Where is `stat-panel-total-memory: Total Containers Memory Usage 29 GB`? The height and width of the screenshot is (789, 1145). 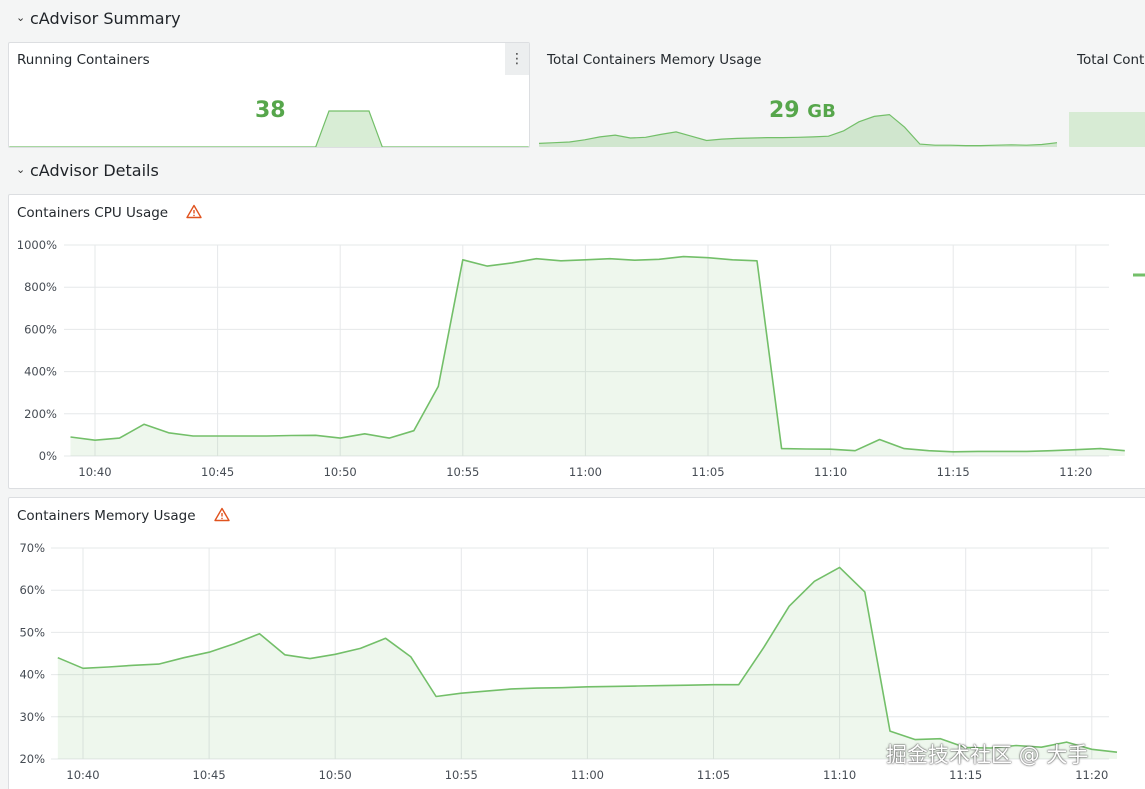 stat-panel-total-memory: Total Containers Memory Usage 29 GB is located at coordinates (799, 95).